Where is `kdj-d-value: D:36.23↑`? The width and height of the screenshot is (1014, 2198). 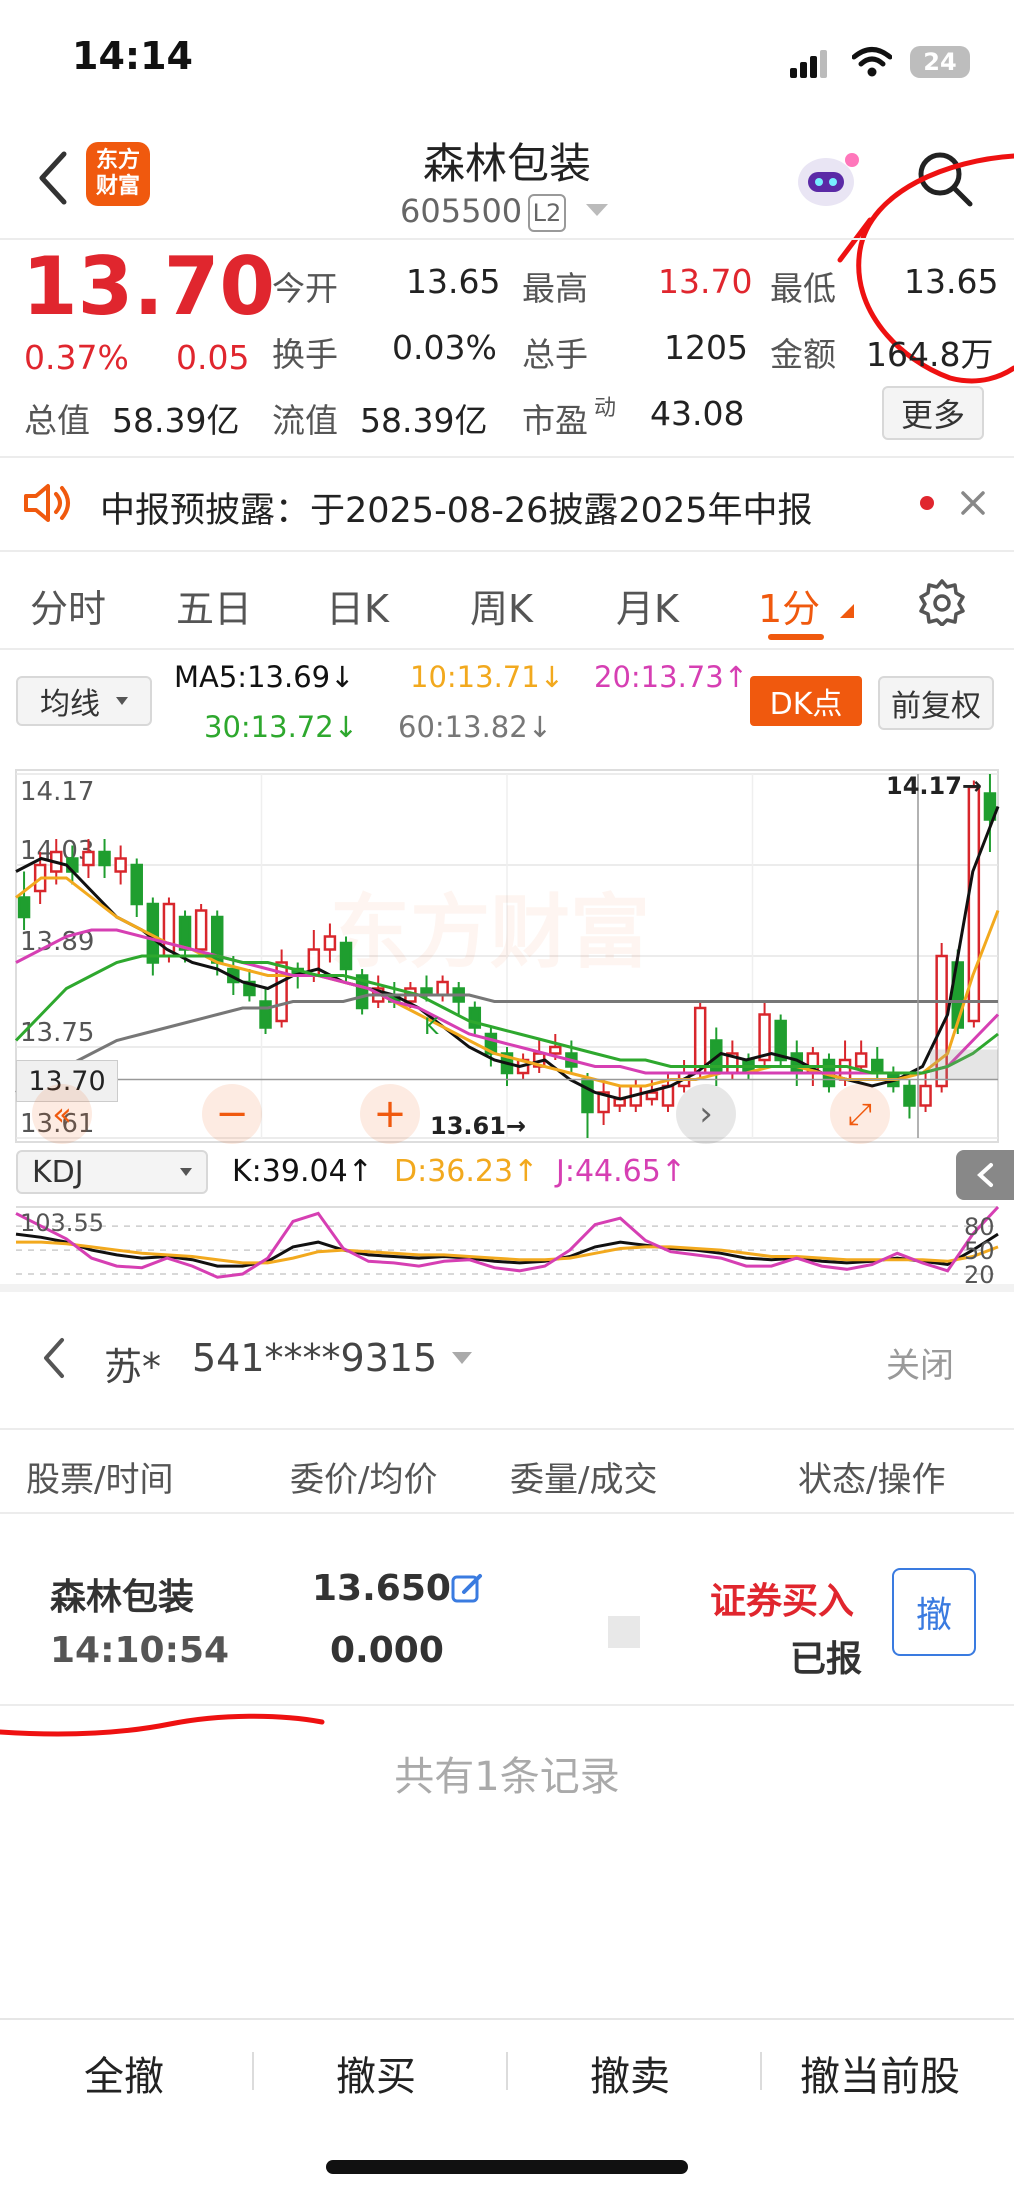
kdj-d-value: D:36.23↑ is located at coordinates (466, 1171).